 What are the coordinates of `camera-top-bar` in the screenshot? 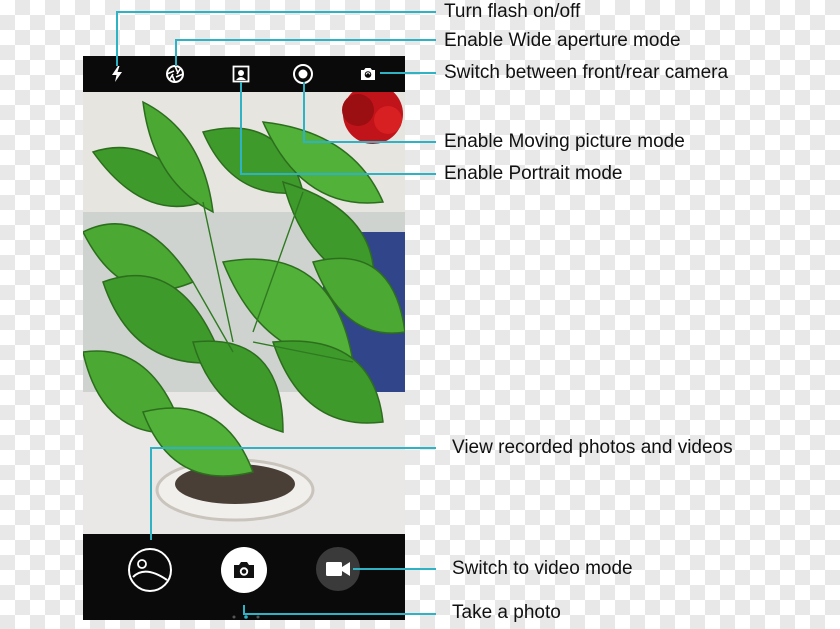 It's located at (244, 74).